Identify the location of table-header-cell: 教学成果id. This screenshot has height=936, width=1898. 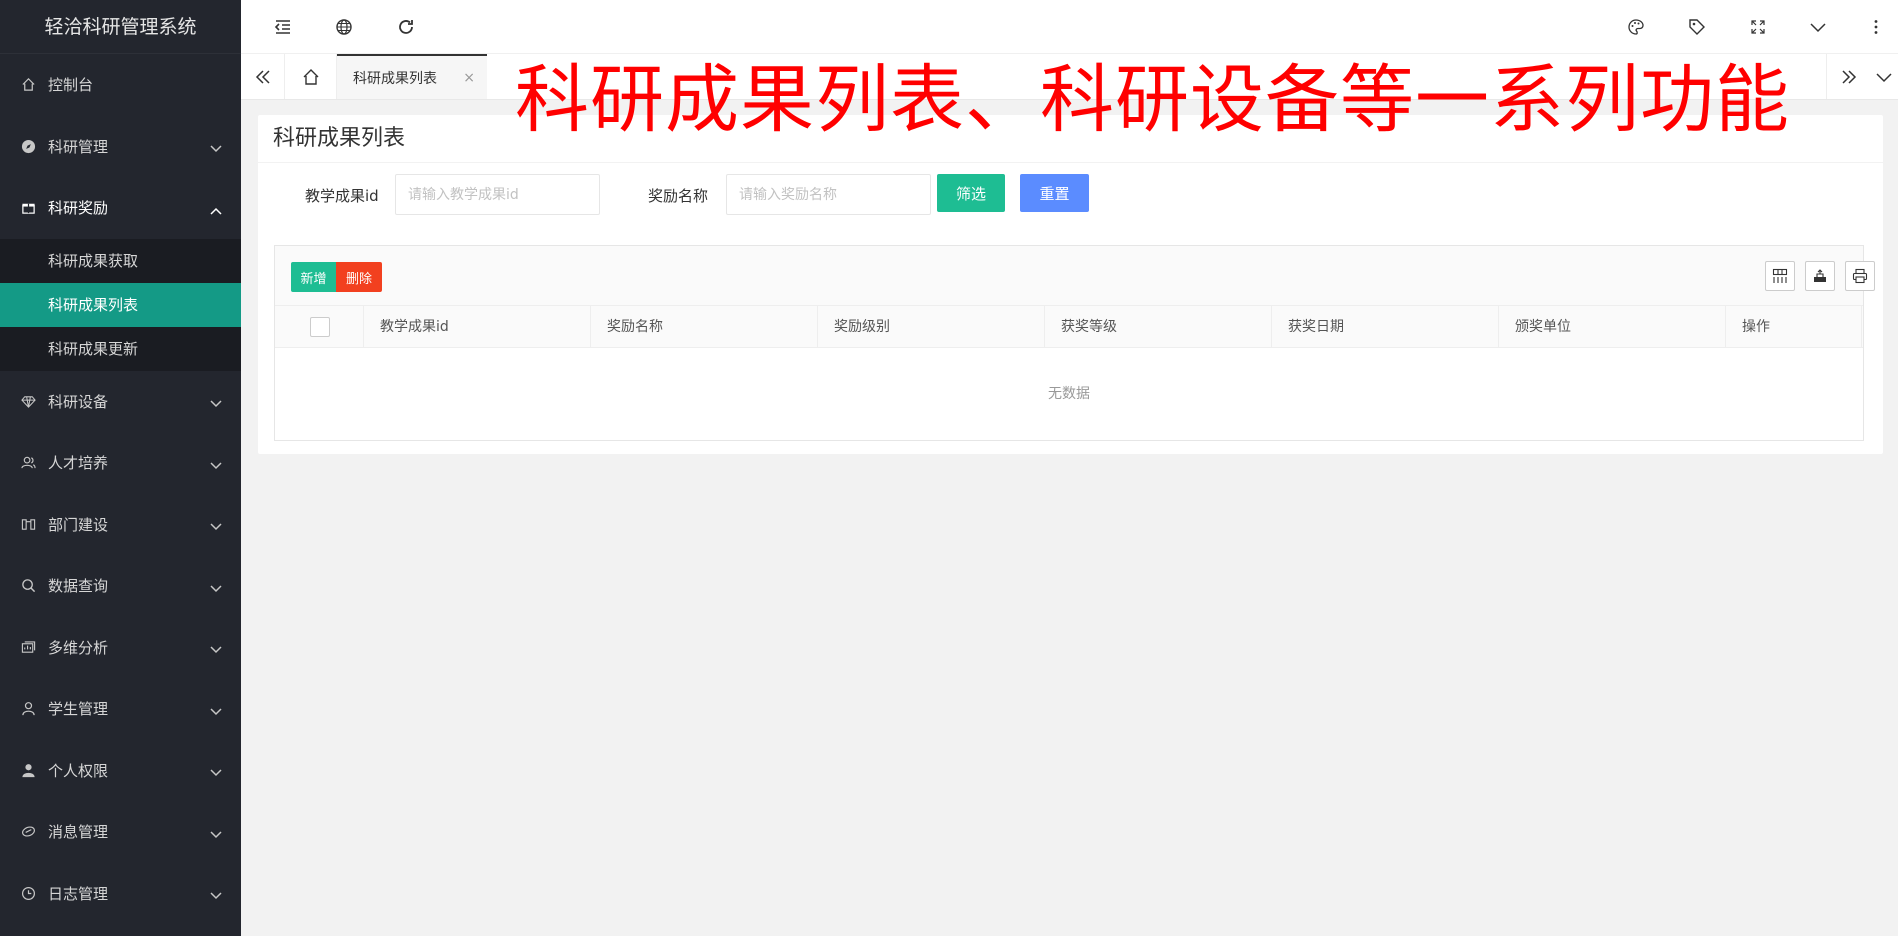
(477, 327).